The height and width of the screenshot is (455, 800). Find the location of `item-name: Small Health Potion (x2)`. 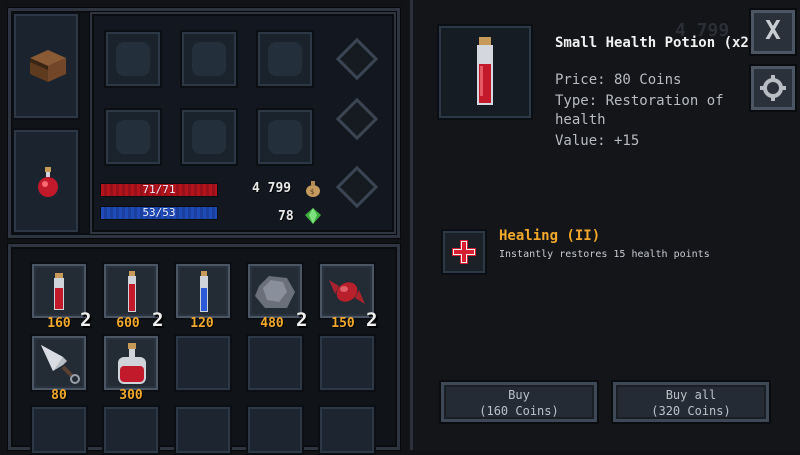

item-name: Small Health Potion (x2) is located at coordinates (656, 43).